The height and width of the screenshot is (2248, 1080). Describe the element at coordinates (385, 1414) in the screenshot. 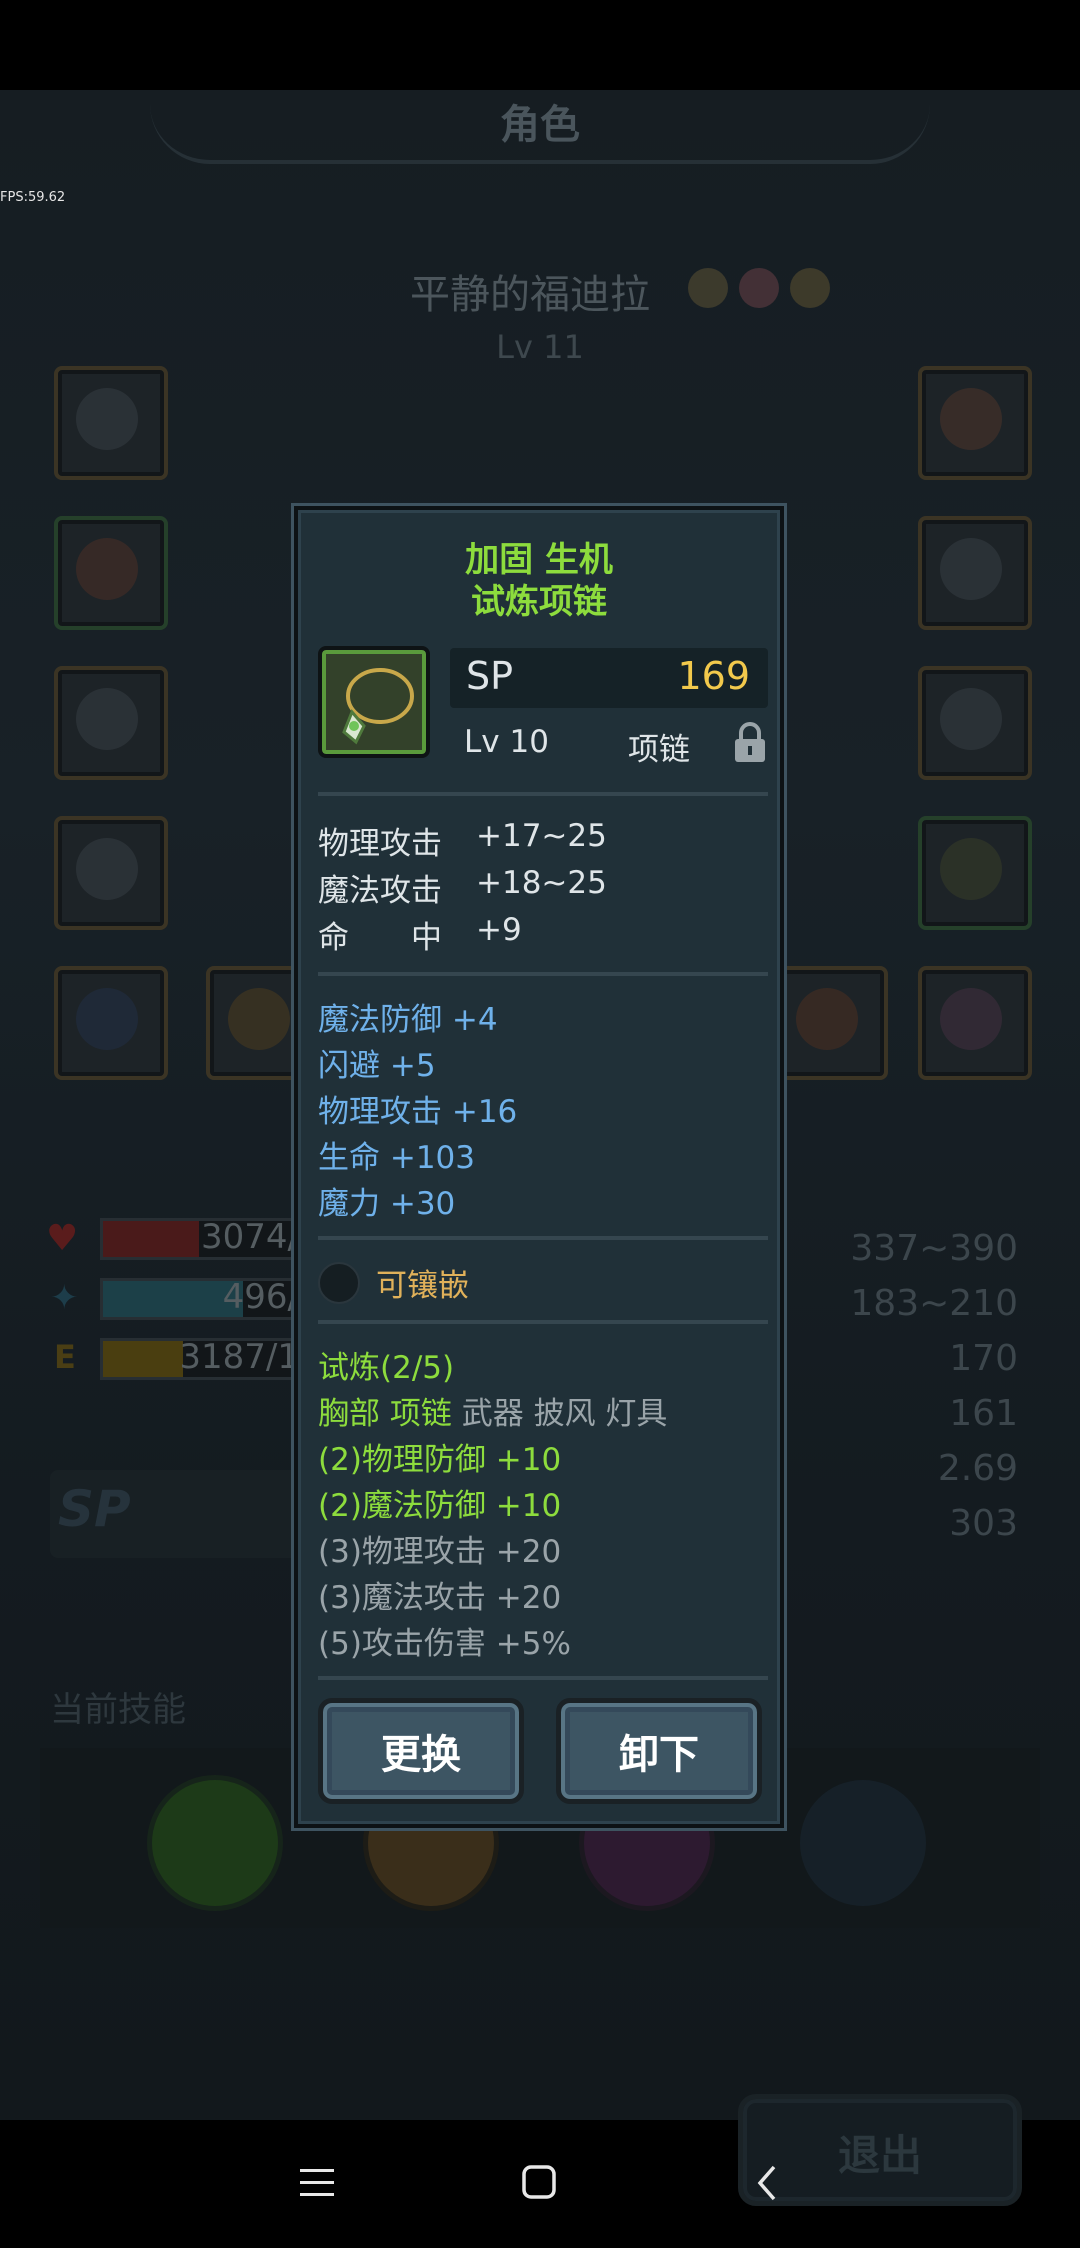

I see `set-parts-owned: 胸部 项链` at that location.